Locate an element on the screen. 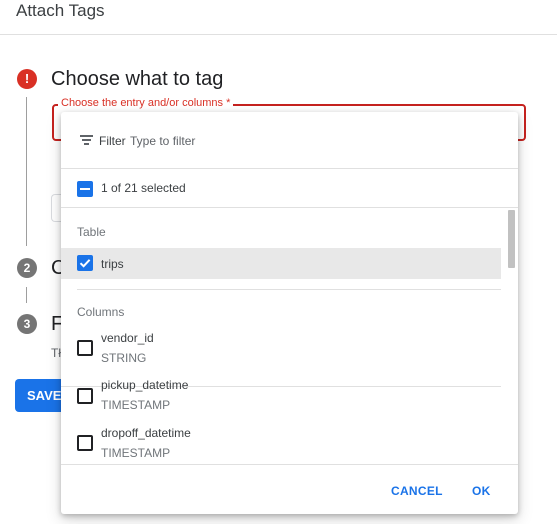  ok-button: OK is located at coordinates (481, 491).